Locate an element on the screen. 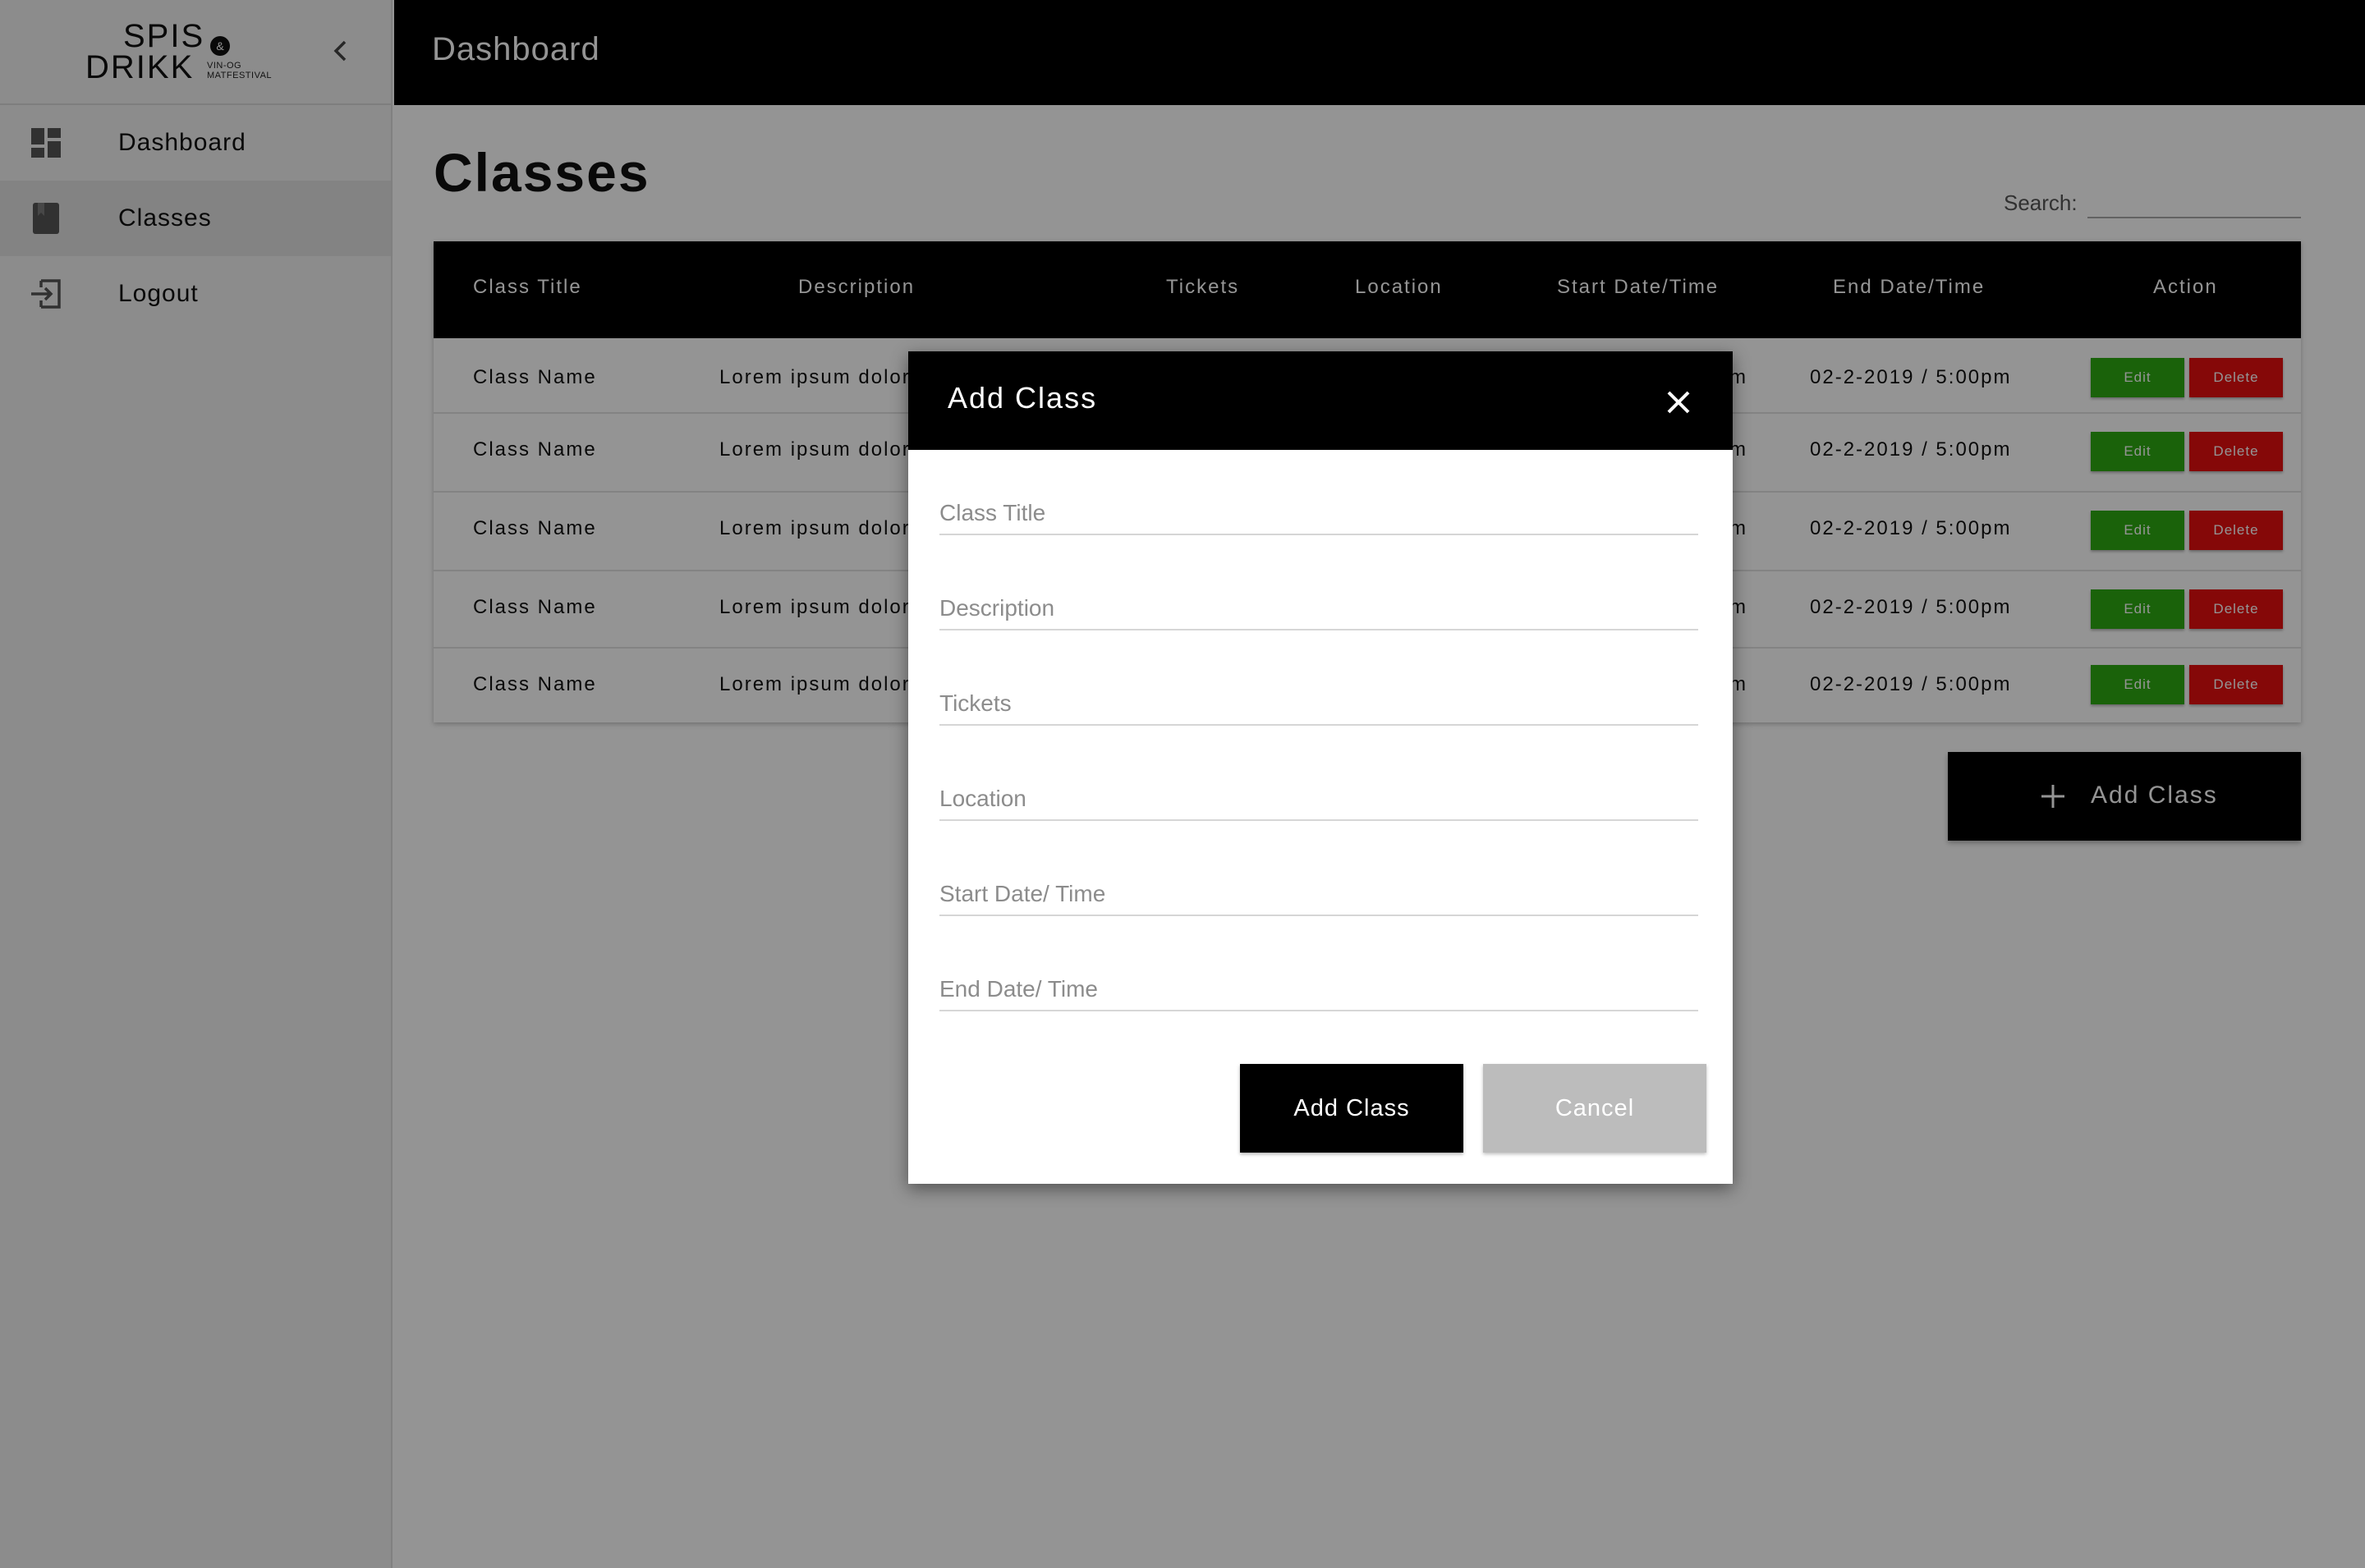  start-datetime-input is located at coordinates (1318, 888).